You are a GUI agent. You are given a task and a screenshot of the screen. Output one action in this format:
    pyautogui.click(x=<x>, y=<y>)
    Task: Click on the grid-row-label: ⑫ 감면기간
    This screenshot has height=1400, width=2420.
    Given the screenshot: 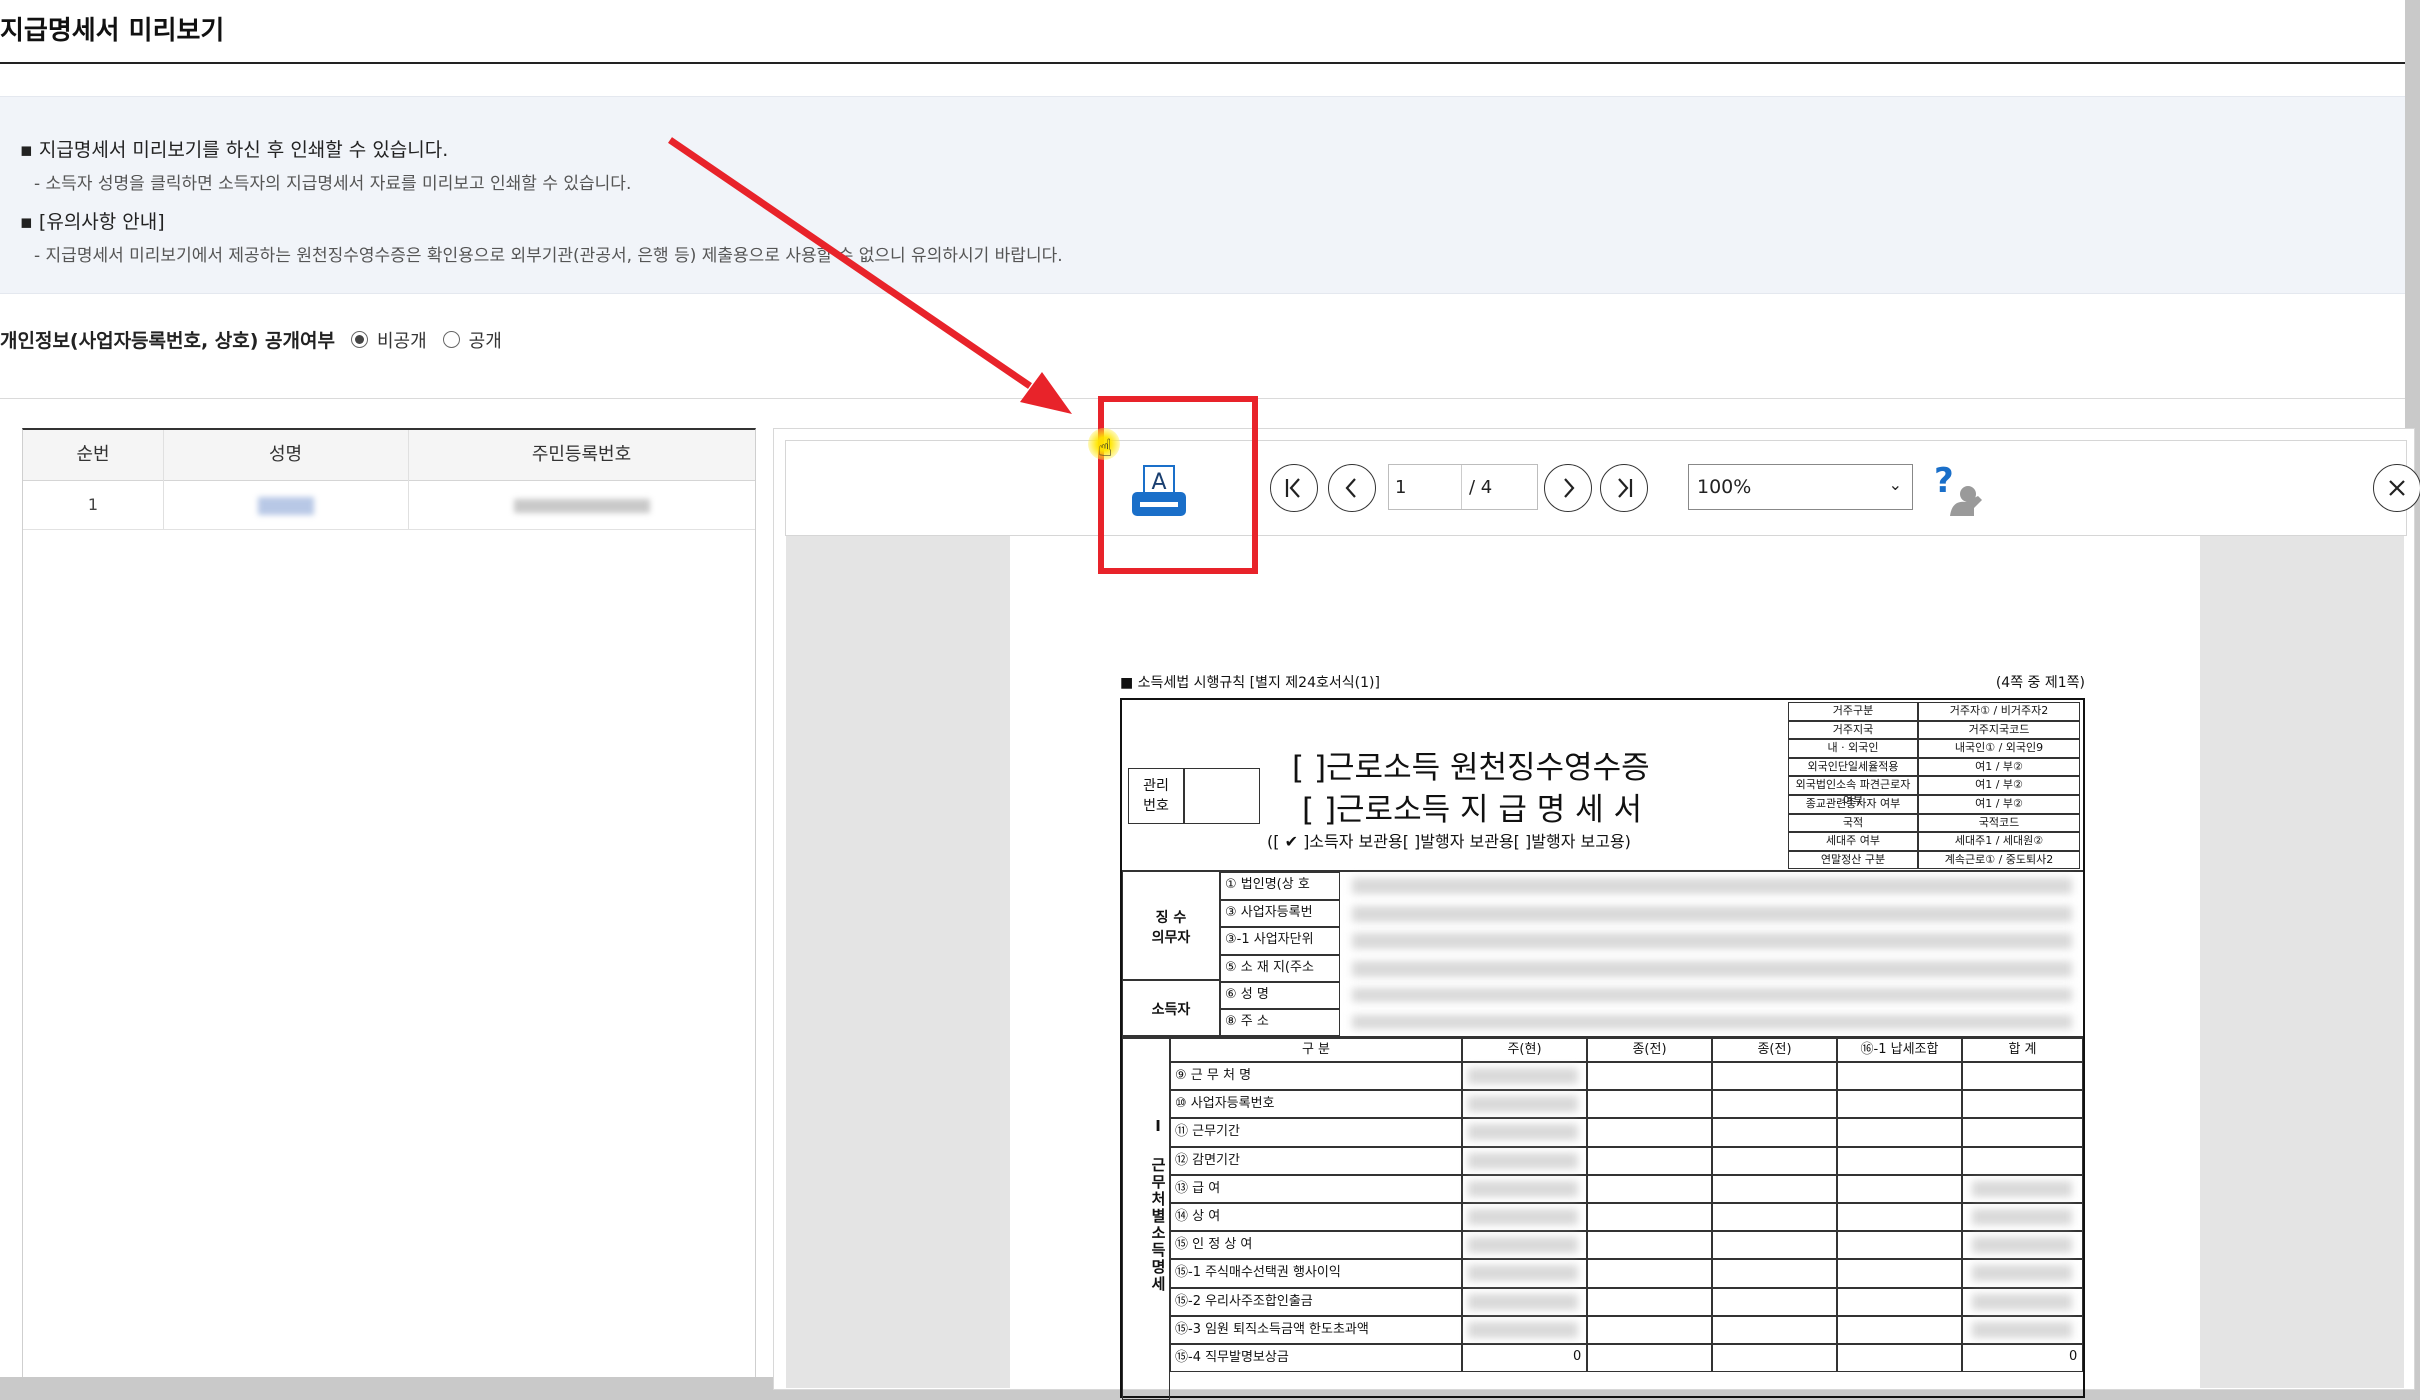 What is the action you would take?
    pyautogui.click(x=1316, y=1160)
    